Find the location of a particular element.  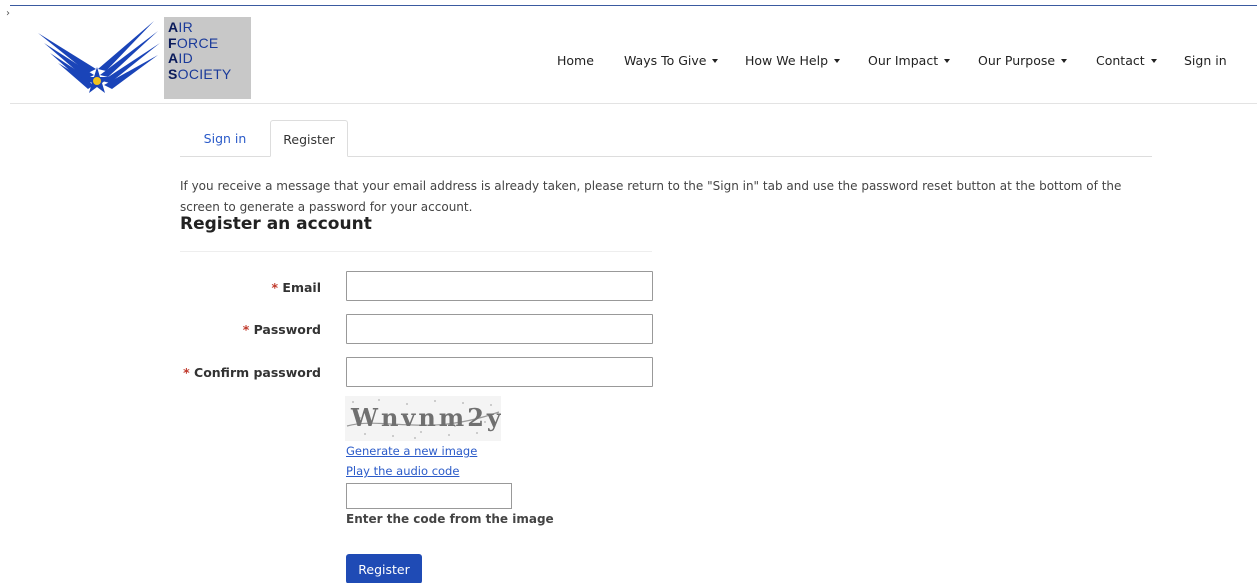

confirm-password-field is located at coordinates (499, 372).